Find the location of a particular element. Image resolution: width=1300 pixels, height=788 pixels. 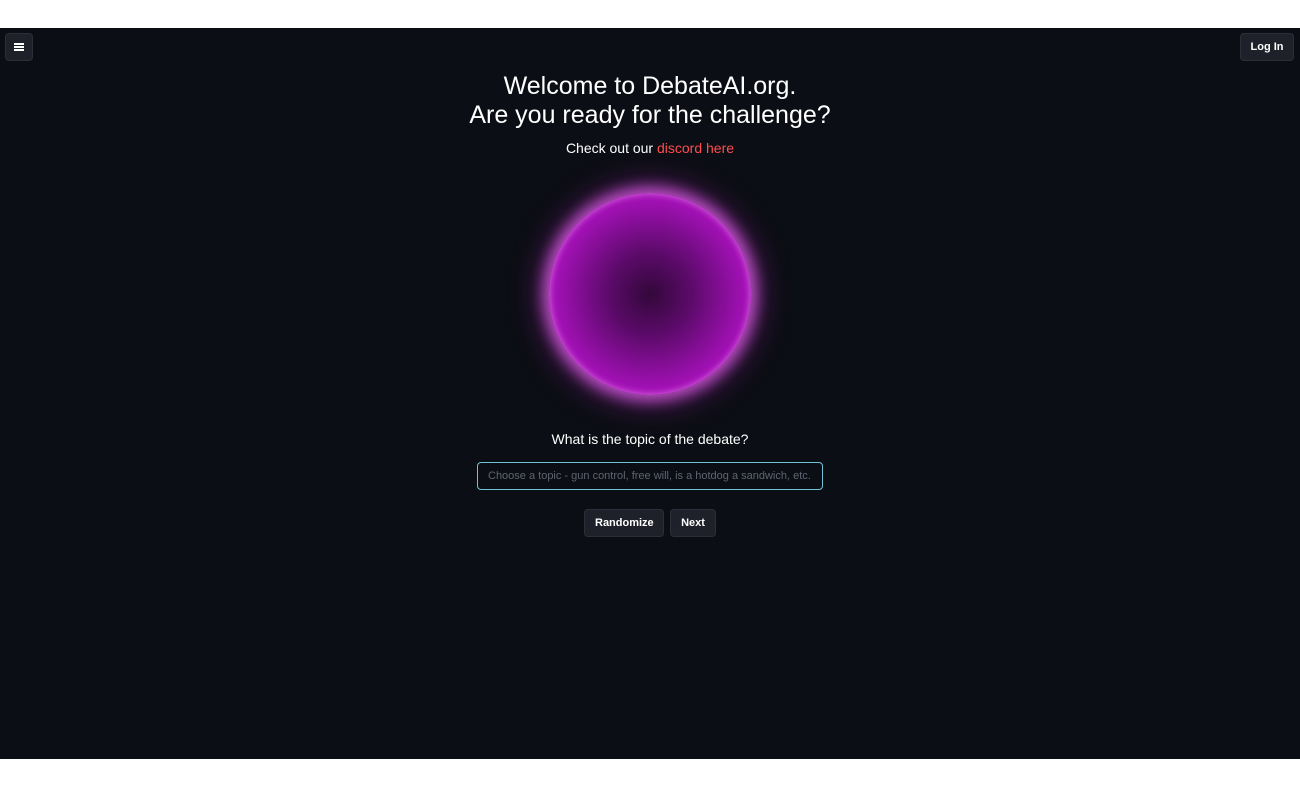

topic-input is located at coordinates (650, 476).